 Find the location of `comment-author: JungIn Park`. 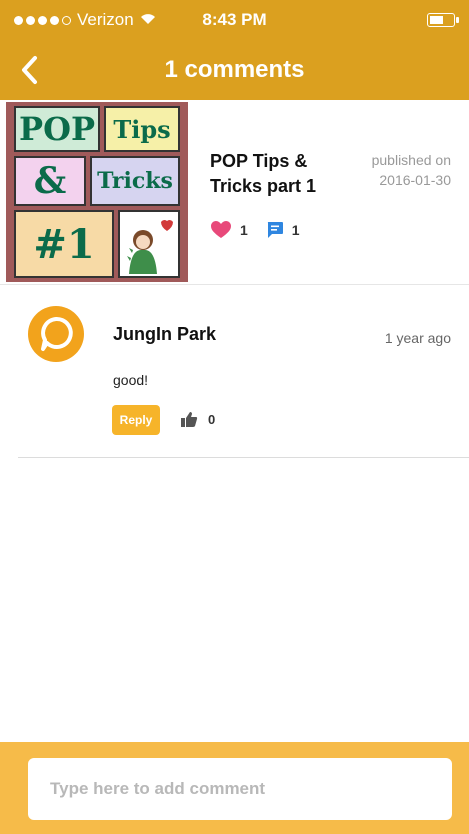

comment-author: JungIn Park is located at coordinates (164, 334).